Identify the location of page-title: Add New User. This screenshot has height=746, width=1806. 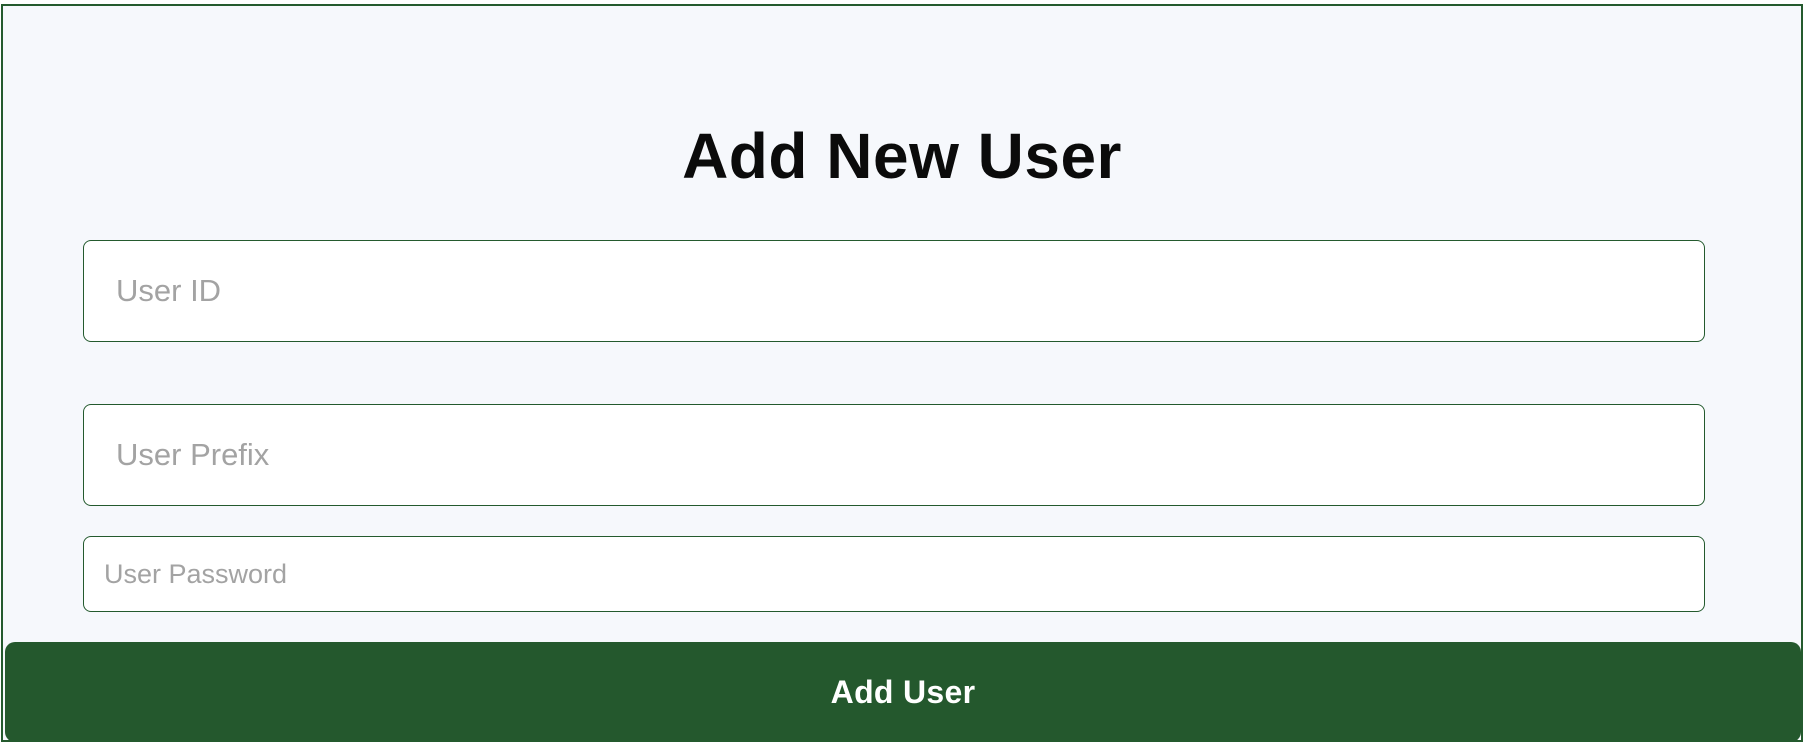
(902, 156).